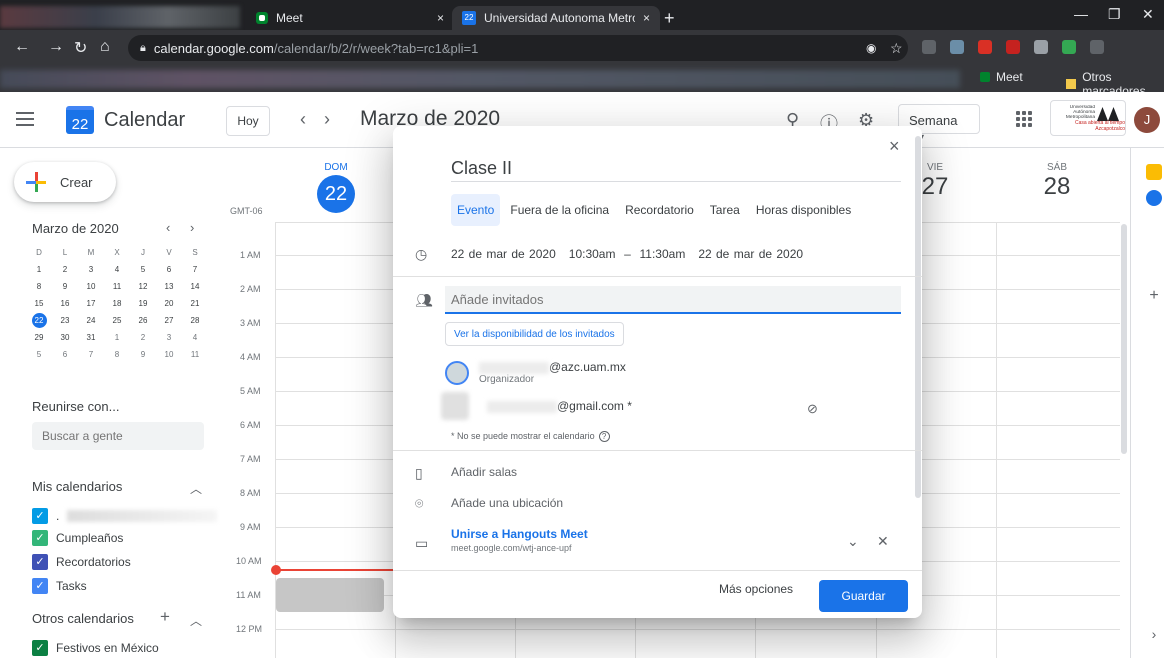 The height and width of the screenshot is (658, 1164). Describe the element at coordinates (896, 48) in the screenshot. I see `star-icon: ☆` at that location.